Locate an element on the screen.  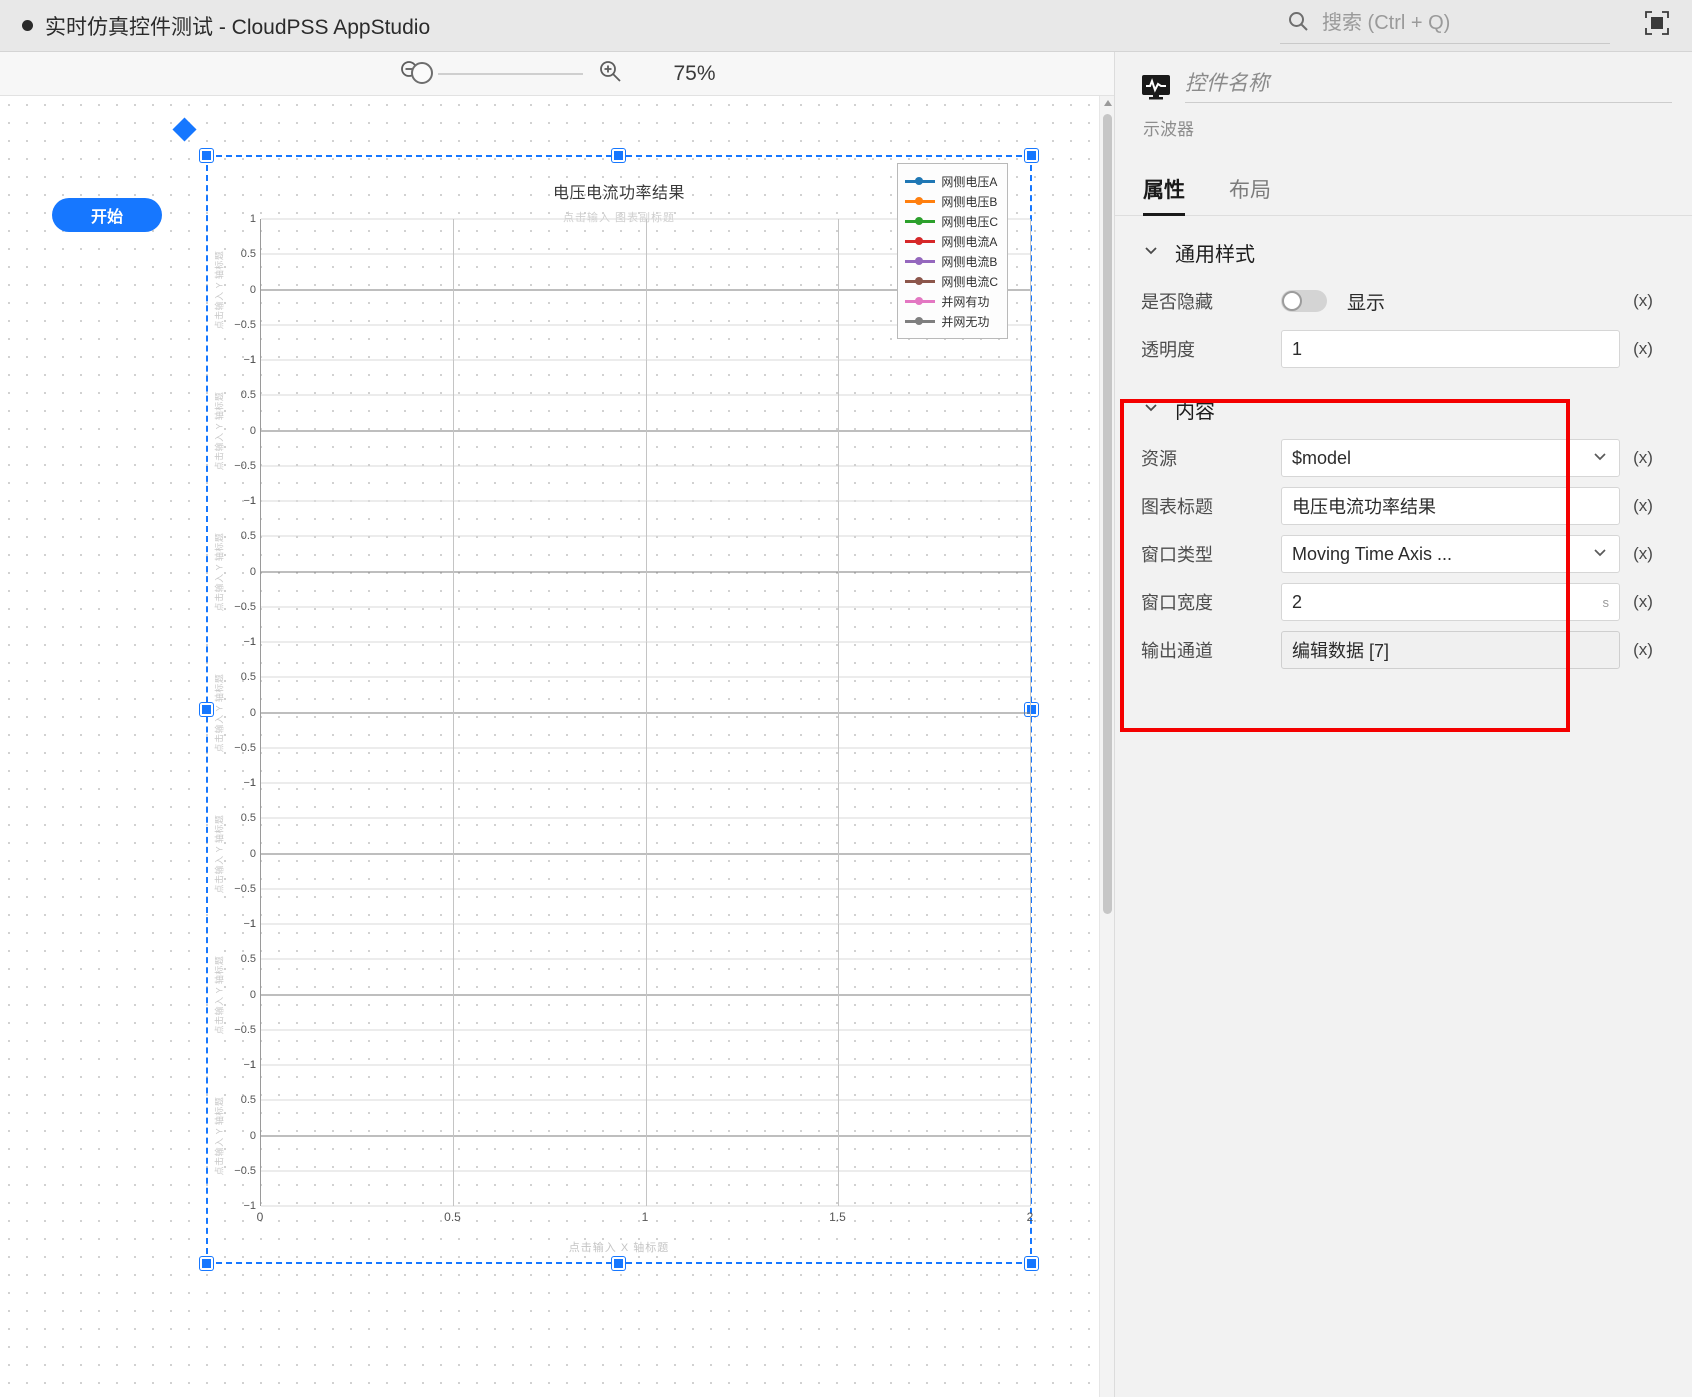
tab-properties: 属性 is located at coordinates (1164, 195).